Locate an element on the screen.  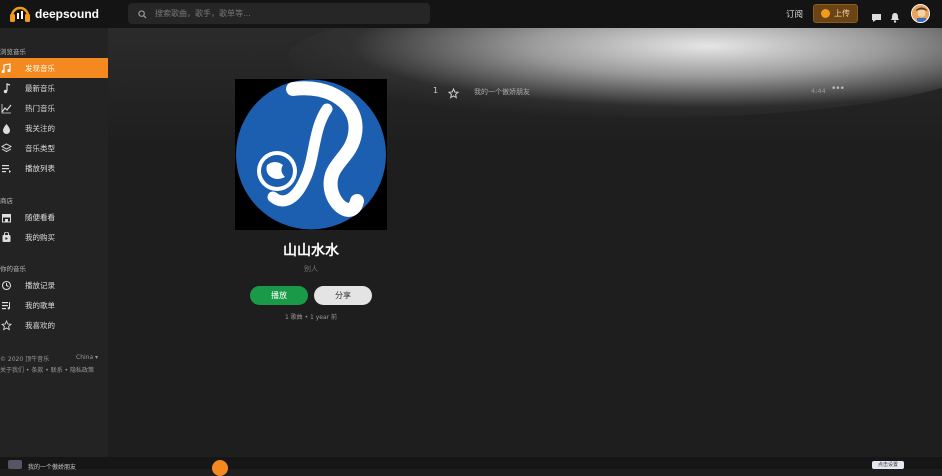
trending-icon is located at coordinates (6, 108).